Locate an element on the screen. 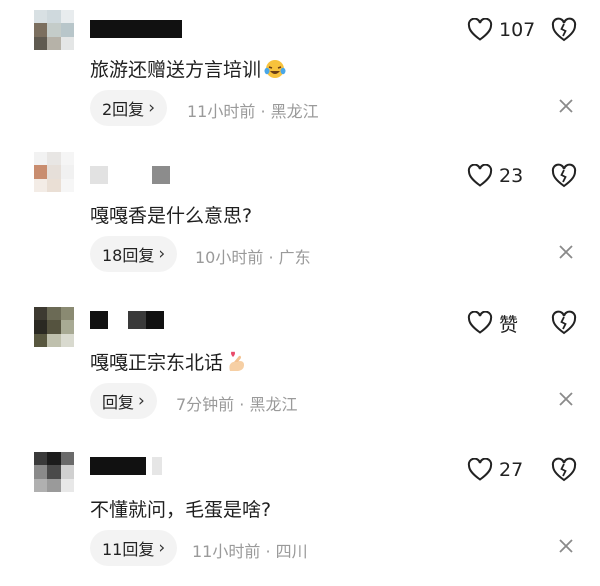 The width and height of the screenshot is (600, 586). like-button: 赞 is located at coordinates (493, 323).